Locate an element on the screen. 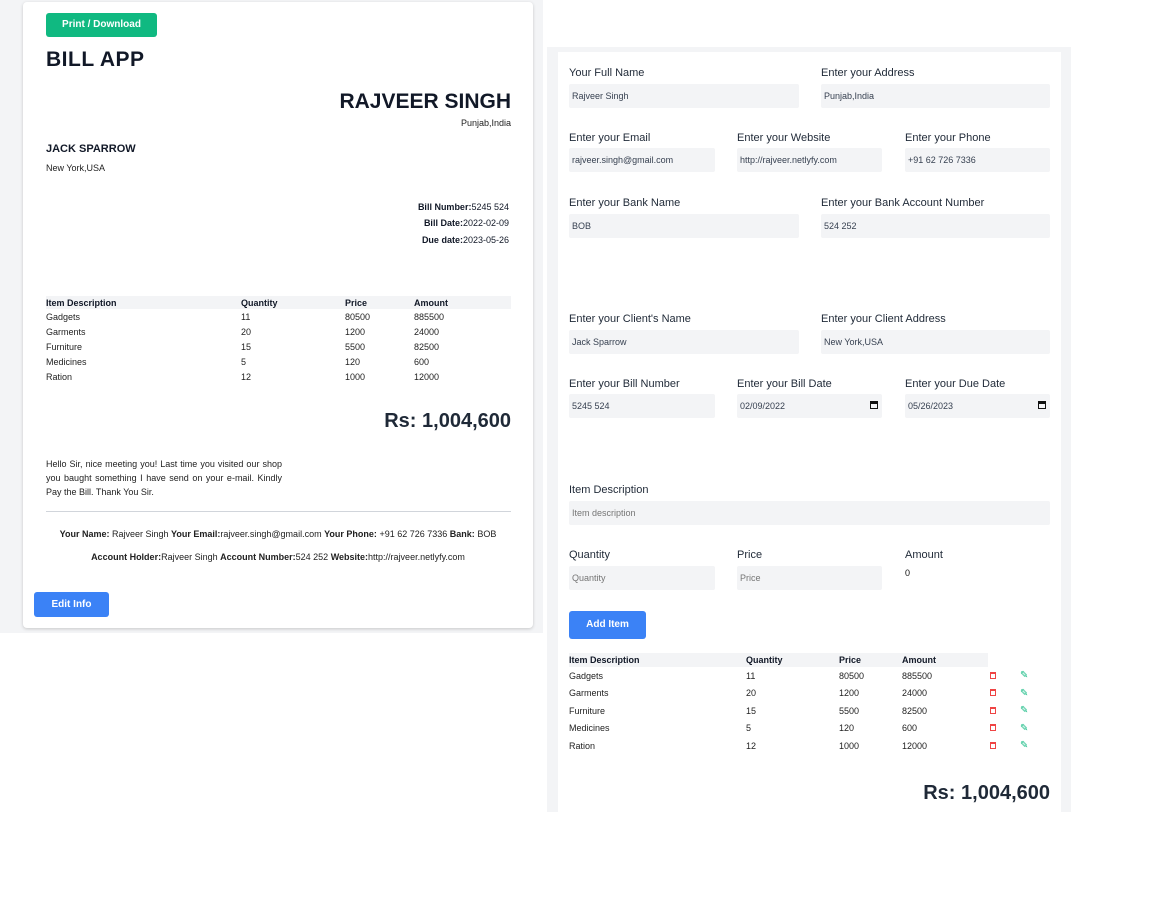 This screenshot has width=1152, height=900. footer-account-number-label: Account Number: is located at coordinates (258, 557).